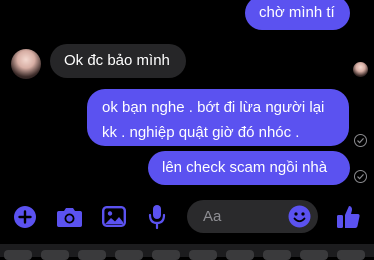 The width and height of the screenshot is (374, 260). Describe the element at coordinates (245, 167) in the screenshot. I see `message-text: lên check scam ngồi nhà` at that location.